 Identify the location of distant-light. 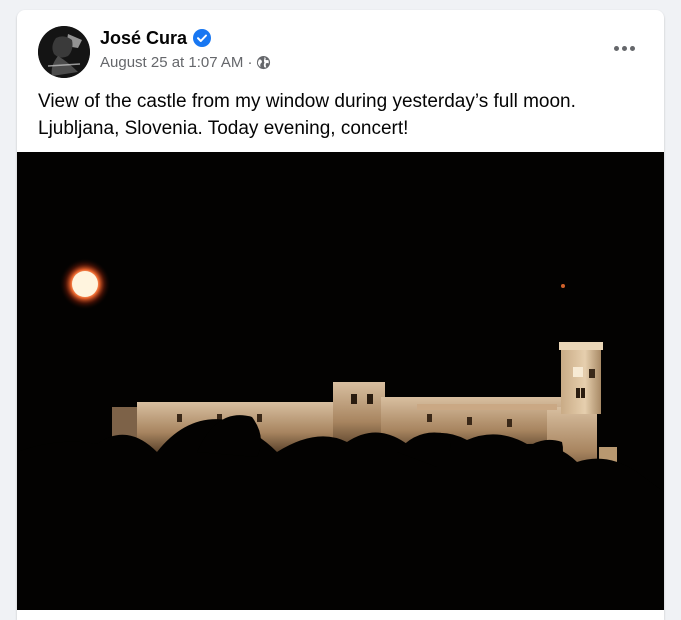
(563, 286).